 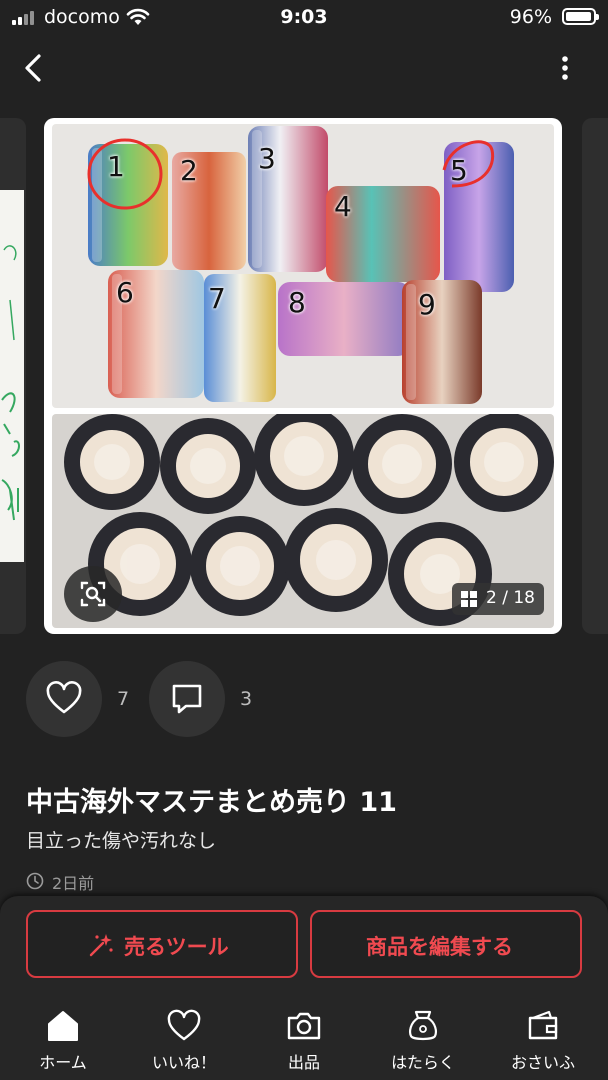 I want to click on more-options-button, so click(x=565, y=68).